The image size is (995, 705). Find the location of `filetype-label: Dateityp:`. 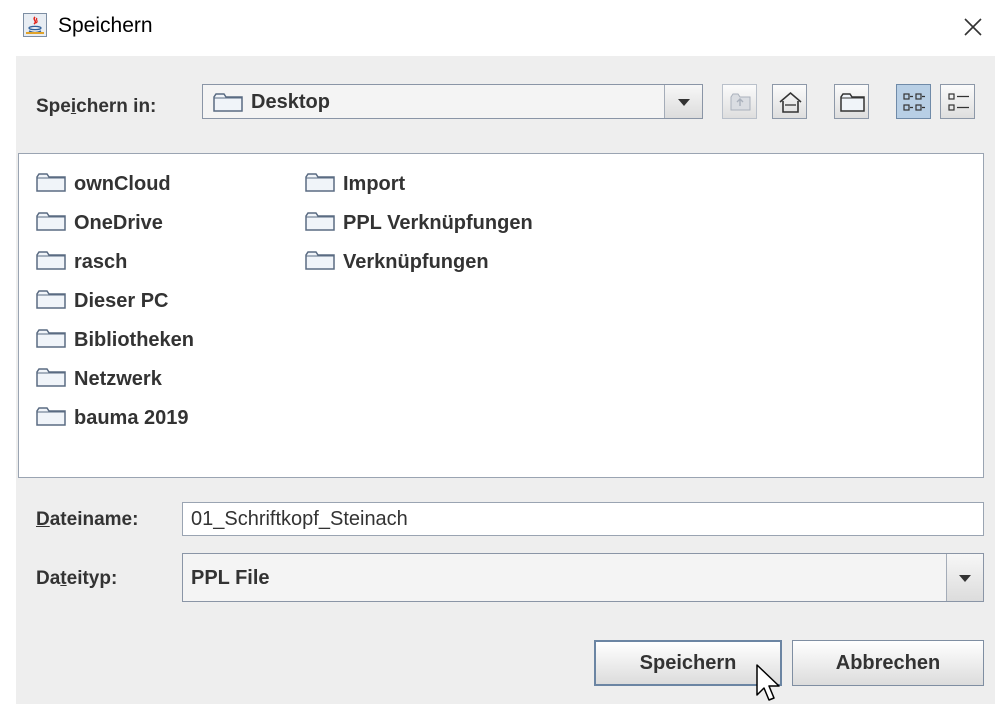

filetype-label: Dateityp: is located at coordinates (77, 578).